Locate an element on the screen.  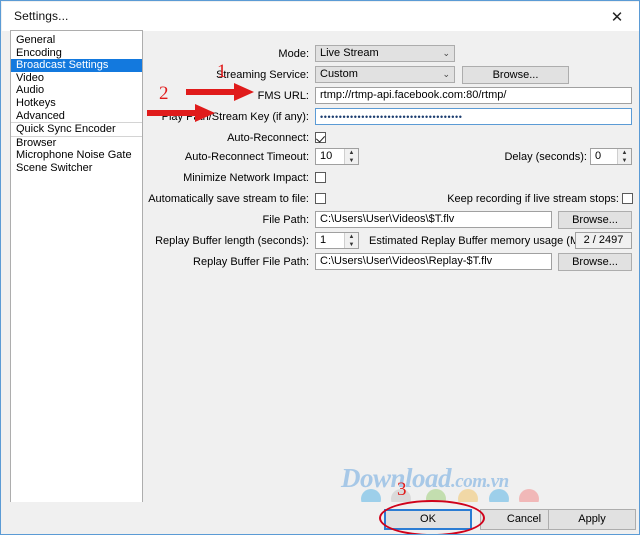
auto-reconnect-label: Auto-Reconnect: is located at coordinates (268, 138).